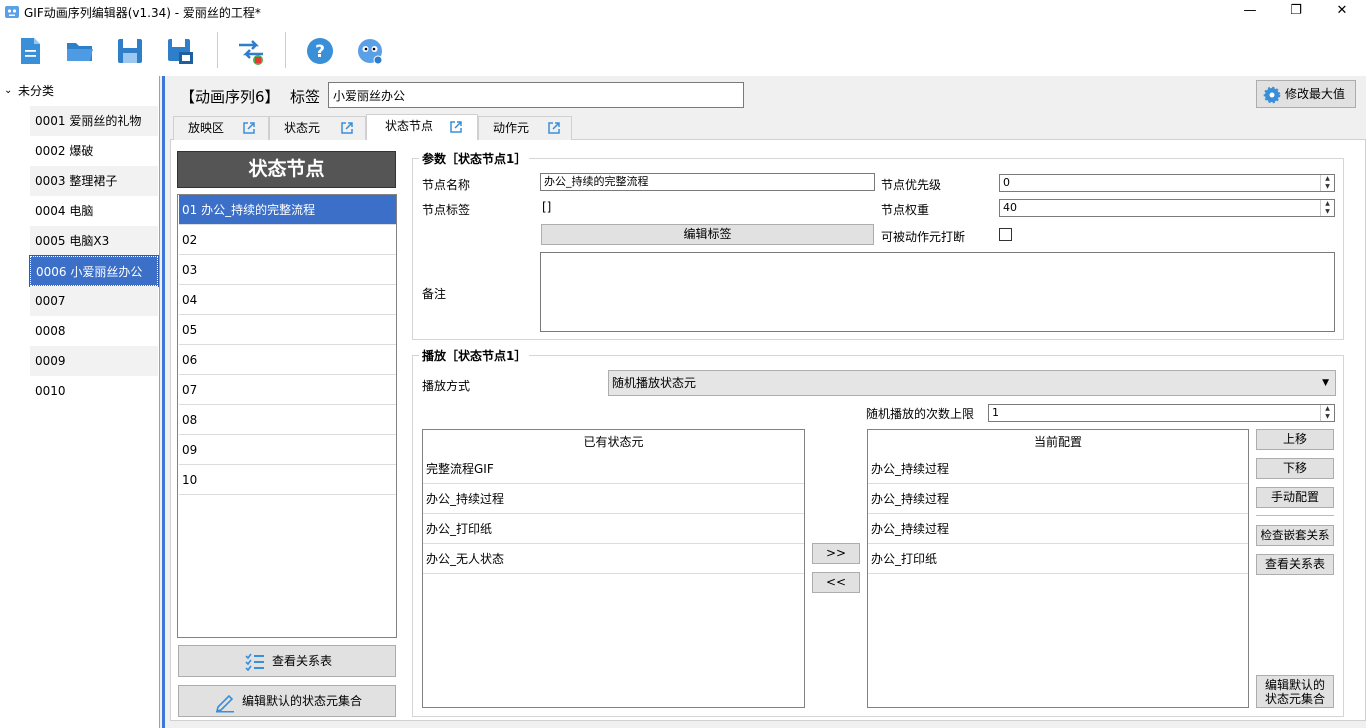  Describe the element at coordinates (995, 412) in the screenshot. I see `limit-value: 1` at that location.